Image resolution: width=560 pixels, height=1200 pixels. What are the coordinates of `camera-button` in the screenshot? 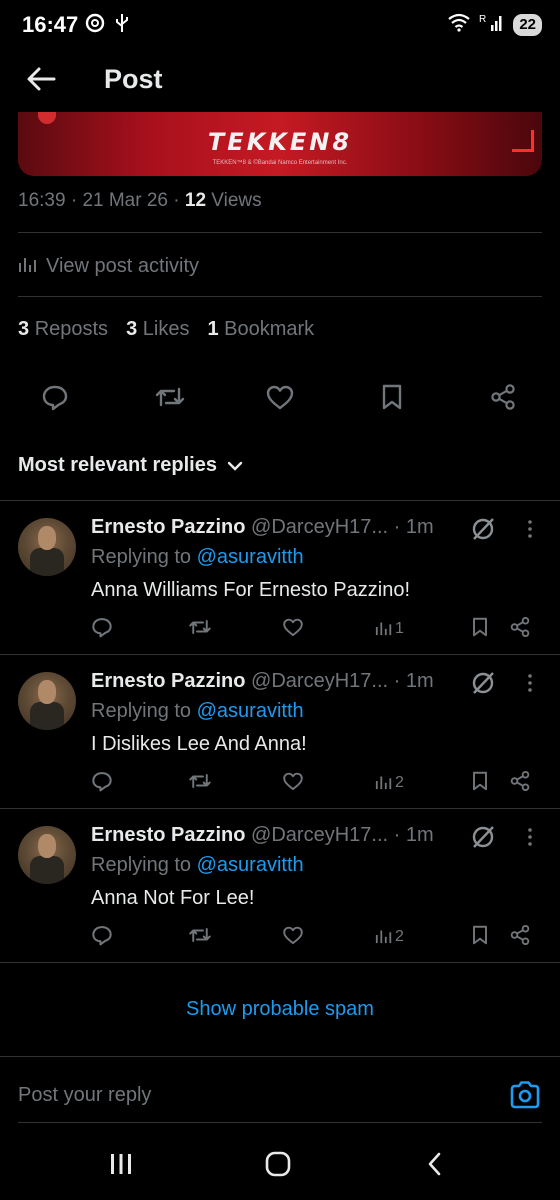 It's located at (525, 1095).